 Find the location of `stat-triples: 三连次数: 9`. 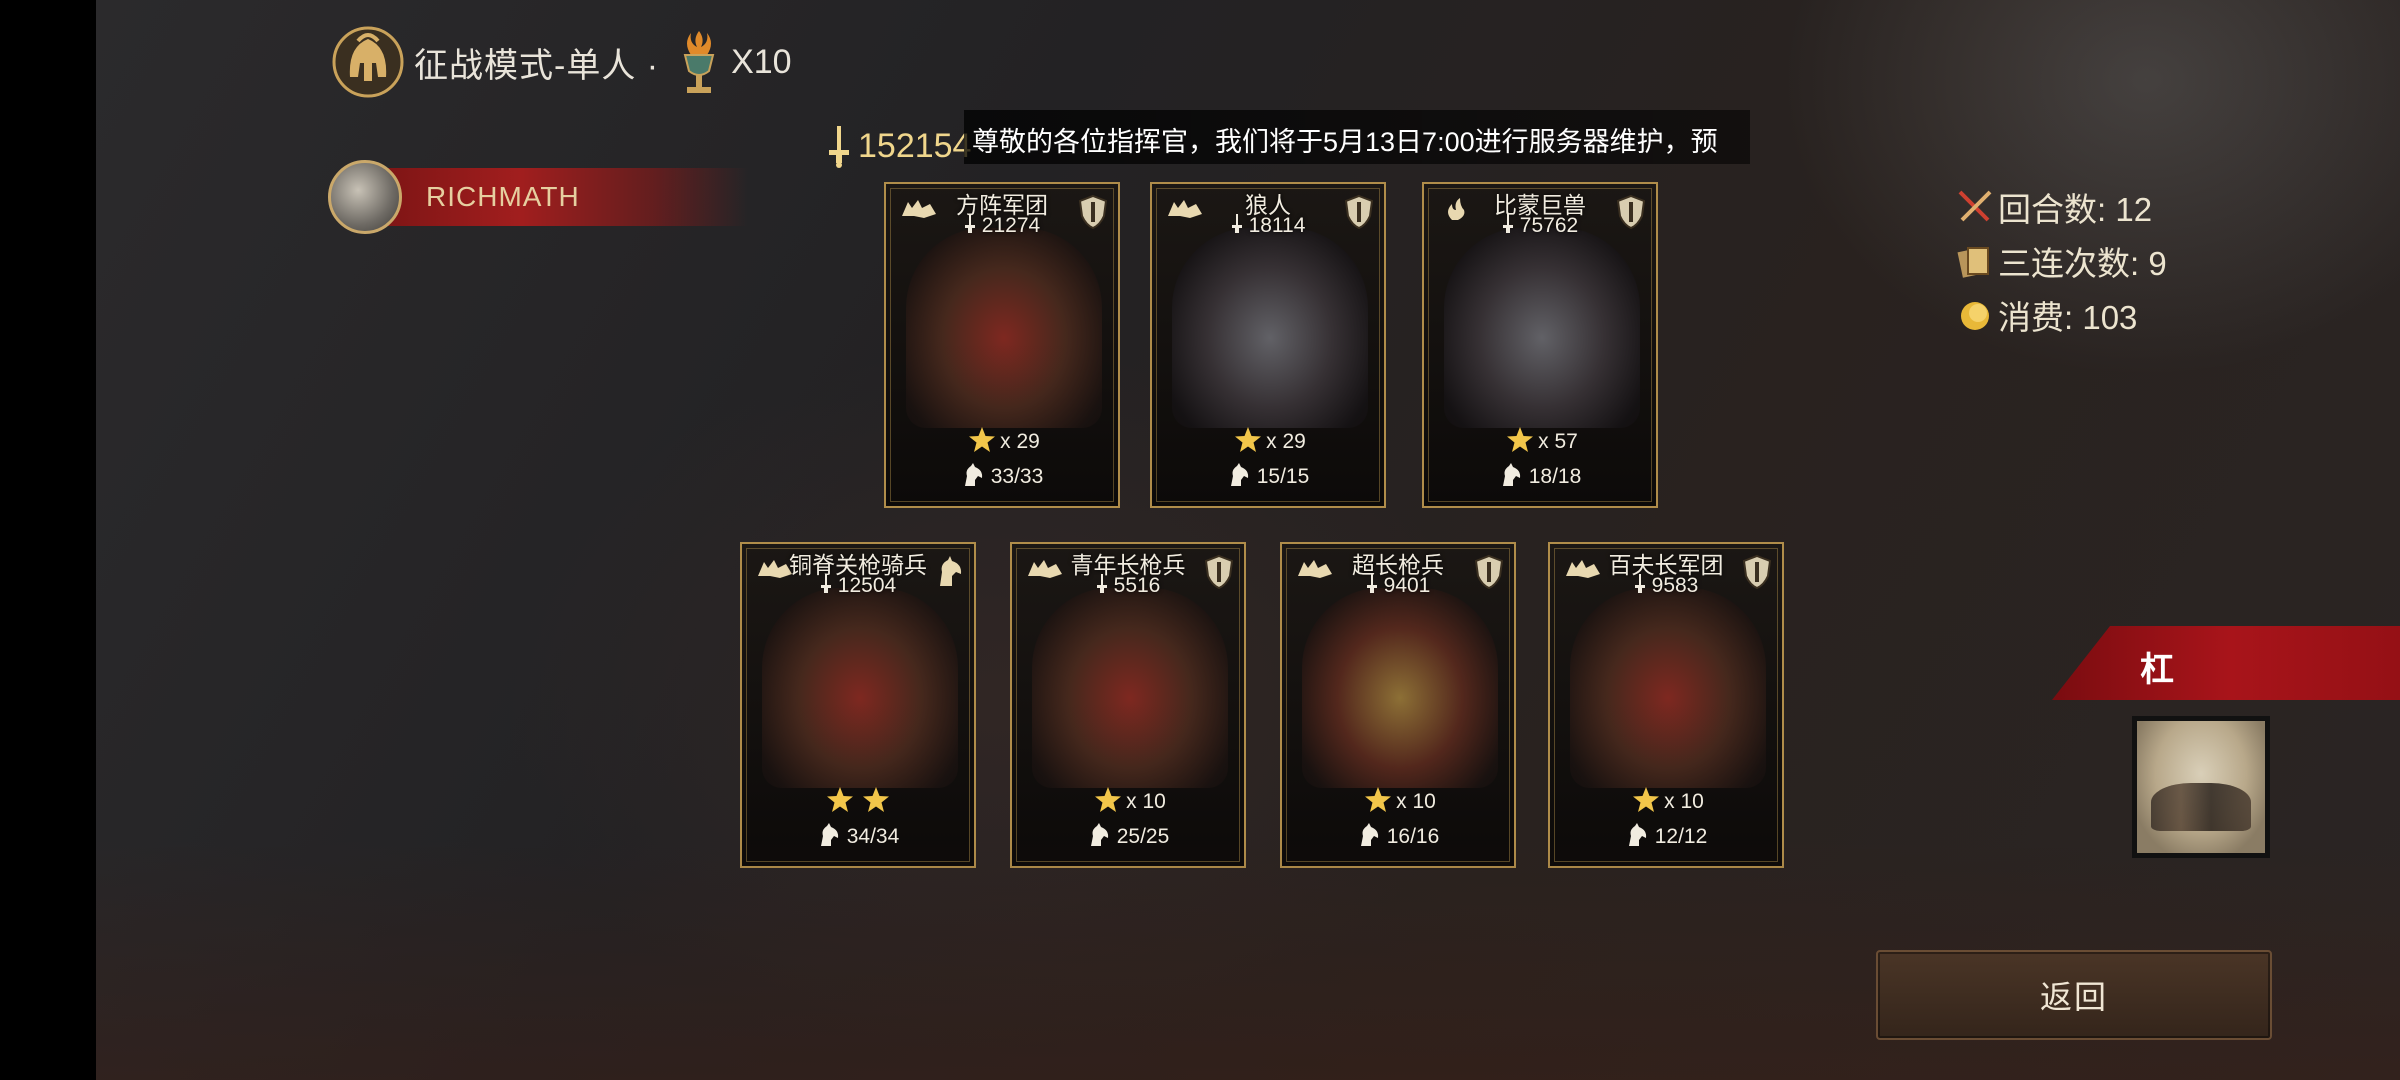

stat-triples: 三连次数: 9 is located at coordinates (2061, 261).